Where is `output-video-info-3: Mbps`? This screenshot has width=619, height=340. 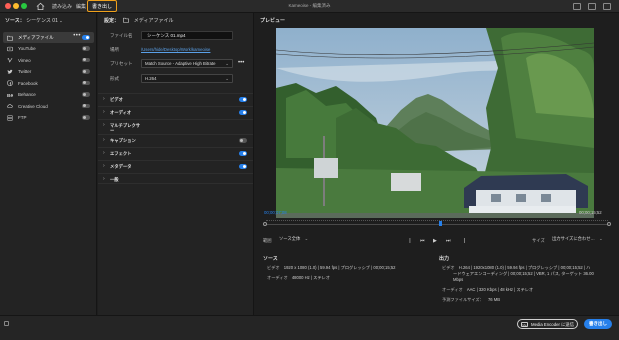 output-video-info-3: Mbps is located at coordinates (458, 279).